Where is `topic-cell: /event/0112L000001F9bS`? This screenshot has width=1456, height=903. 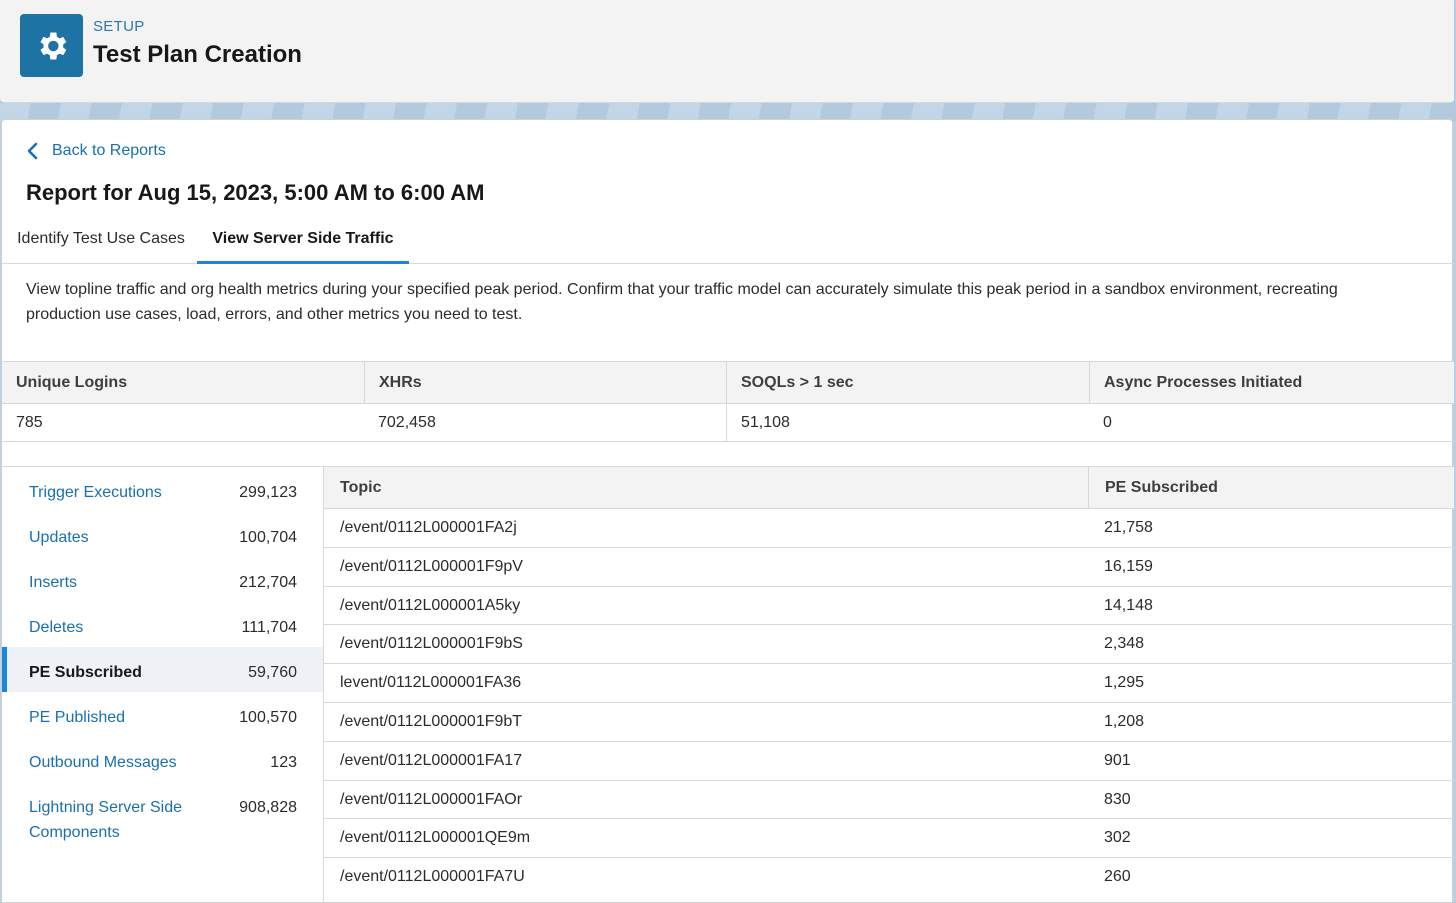
topic-cell: /event/0112L000001F9bS is located at coordinates (431, 644).